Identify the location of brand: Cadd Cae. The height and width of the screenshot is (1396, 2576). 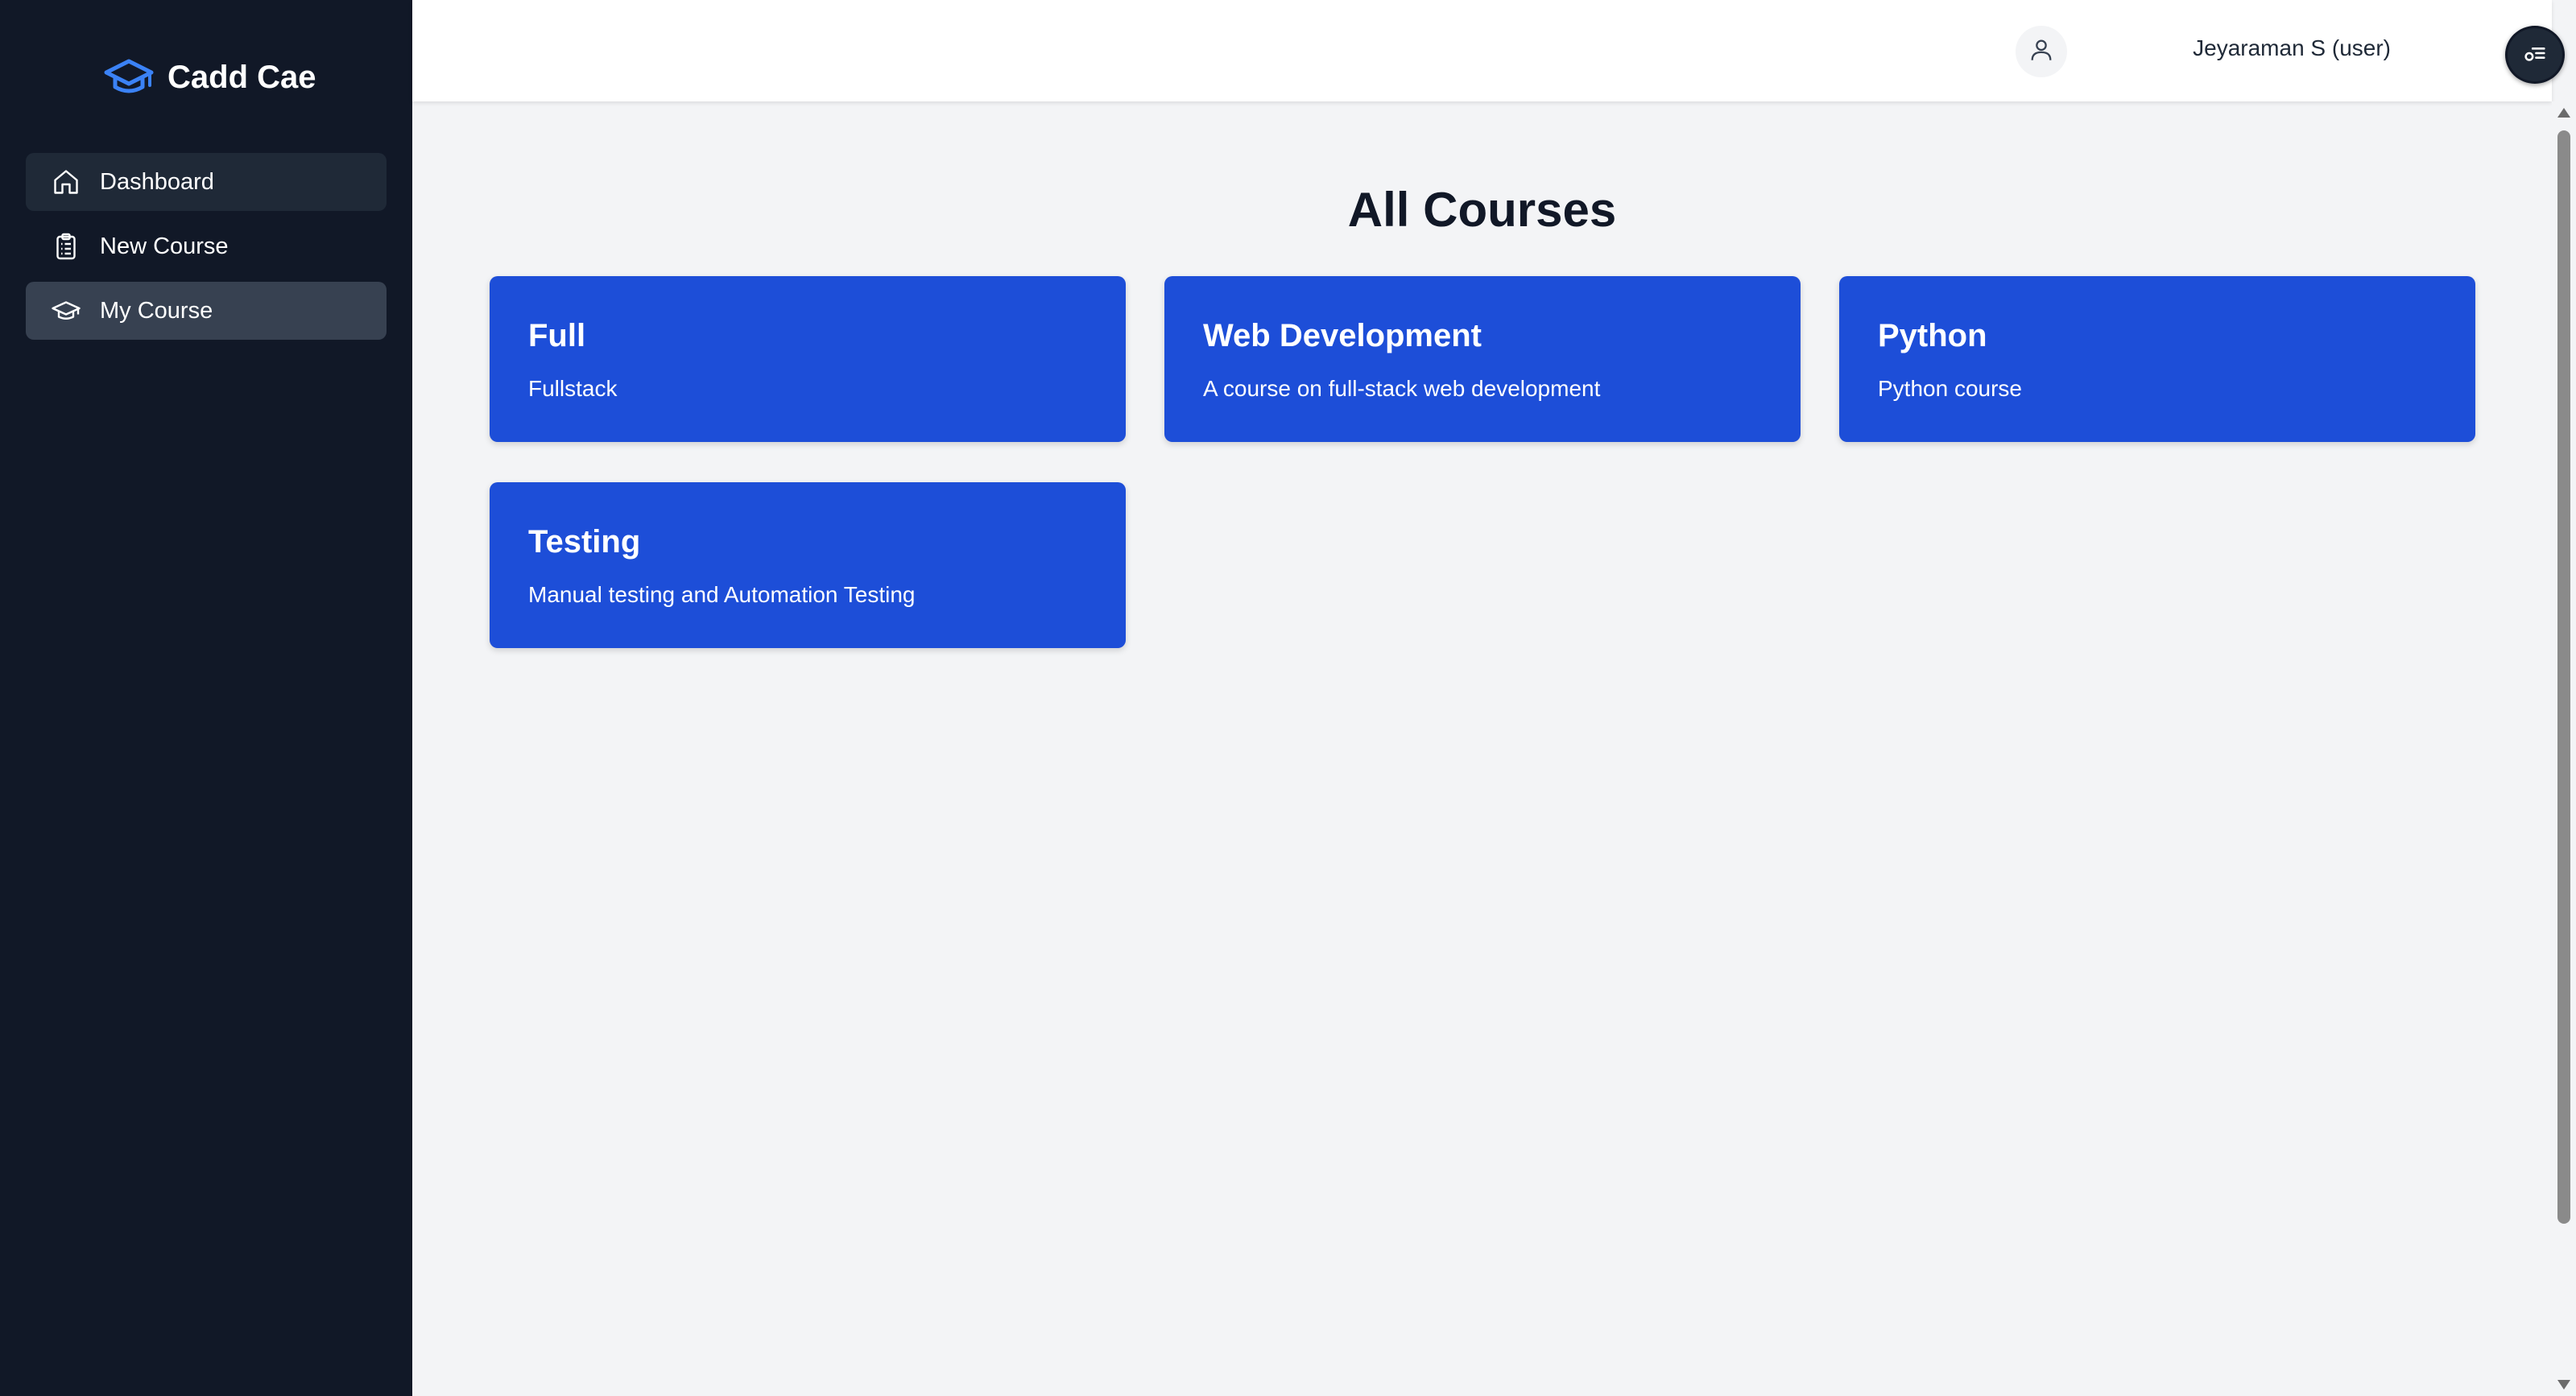
(209, 77).